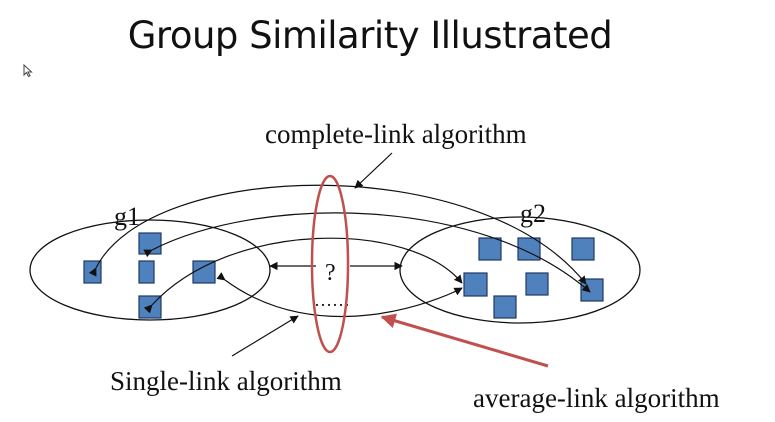 This screenshot has height=422, width=775. Describe the element at coordinates (265, 336) in the screenshot. I see `single-link-pointer` at that location.